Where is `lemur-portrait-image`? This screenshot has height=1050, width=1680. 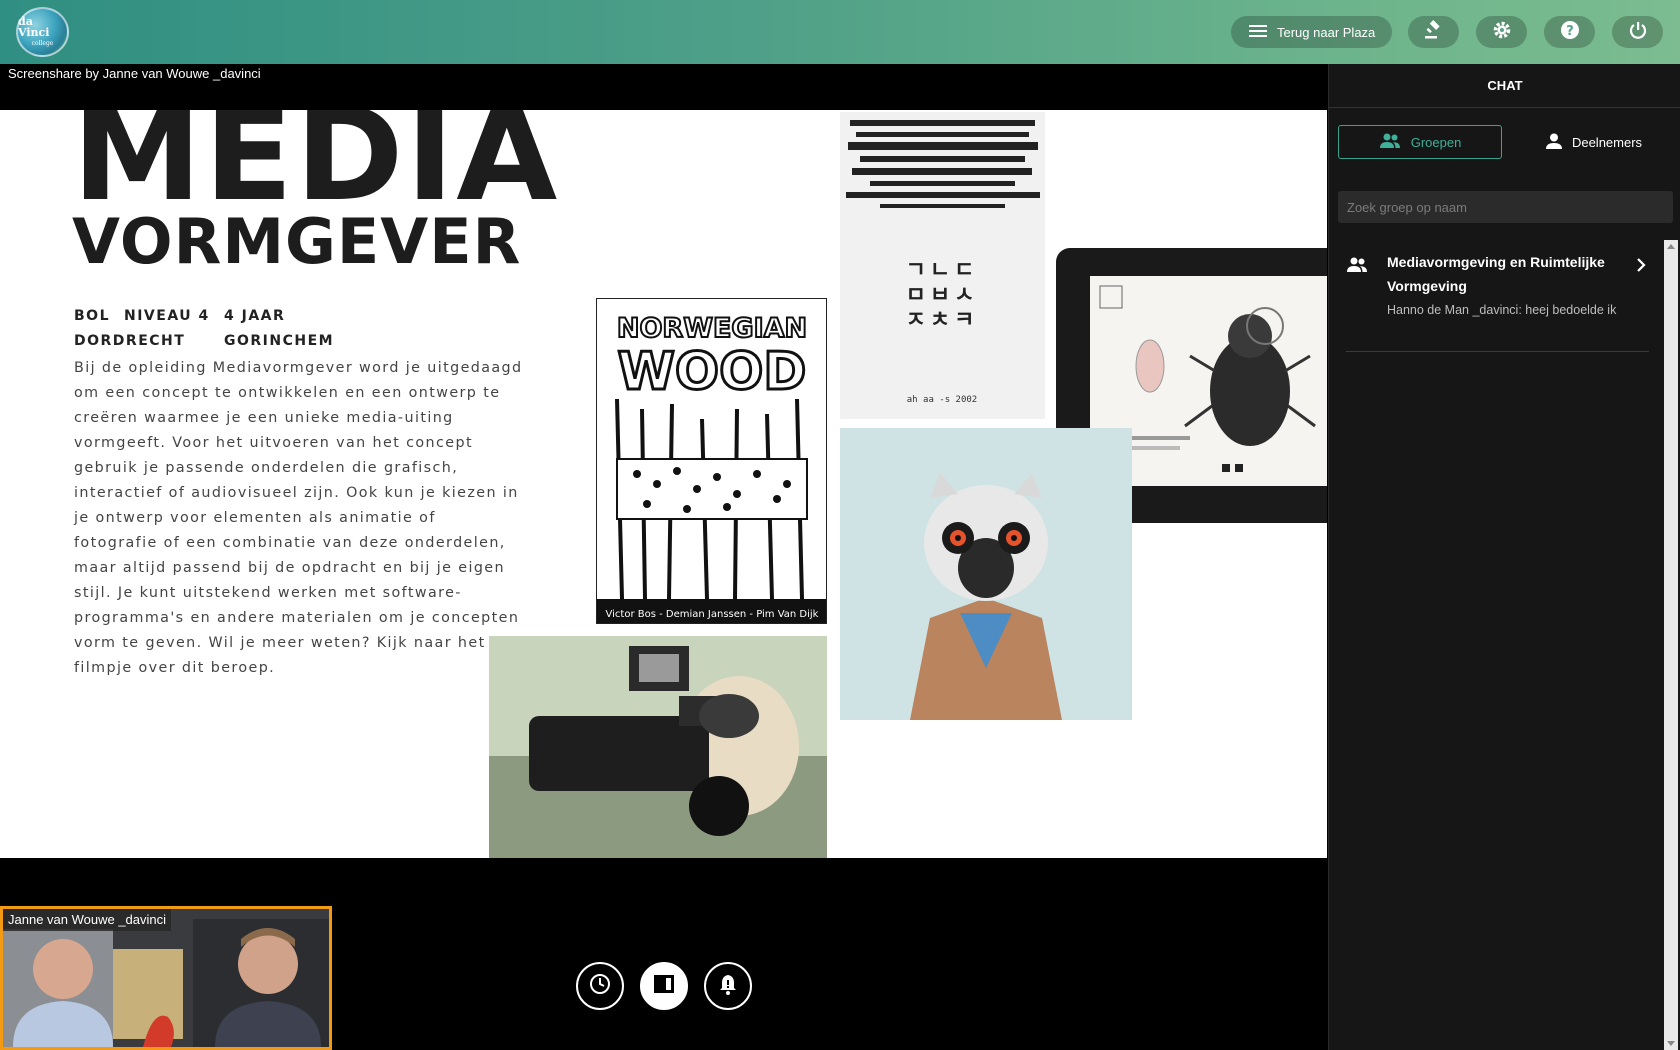 lemur-portrait-image is located at coordinates (986, 574).